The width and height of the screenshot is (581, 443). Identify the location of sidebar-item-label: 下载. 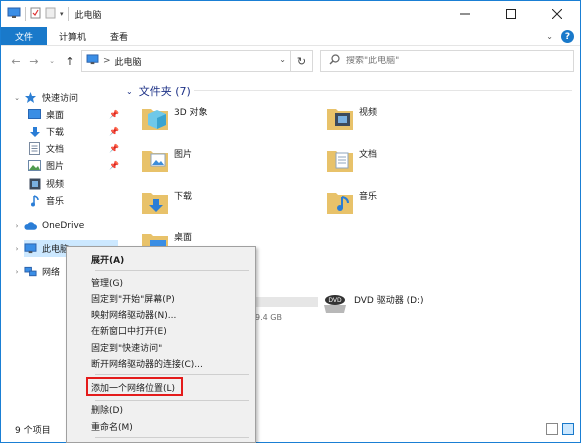
(55, 133).